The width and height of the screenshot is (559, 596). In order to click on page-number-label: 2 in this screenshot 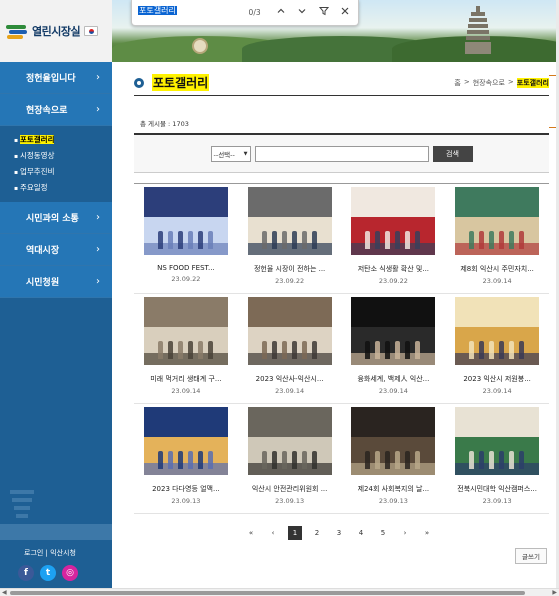, I will do `click(317, 533)`.